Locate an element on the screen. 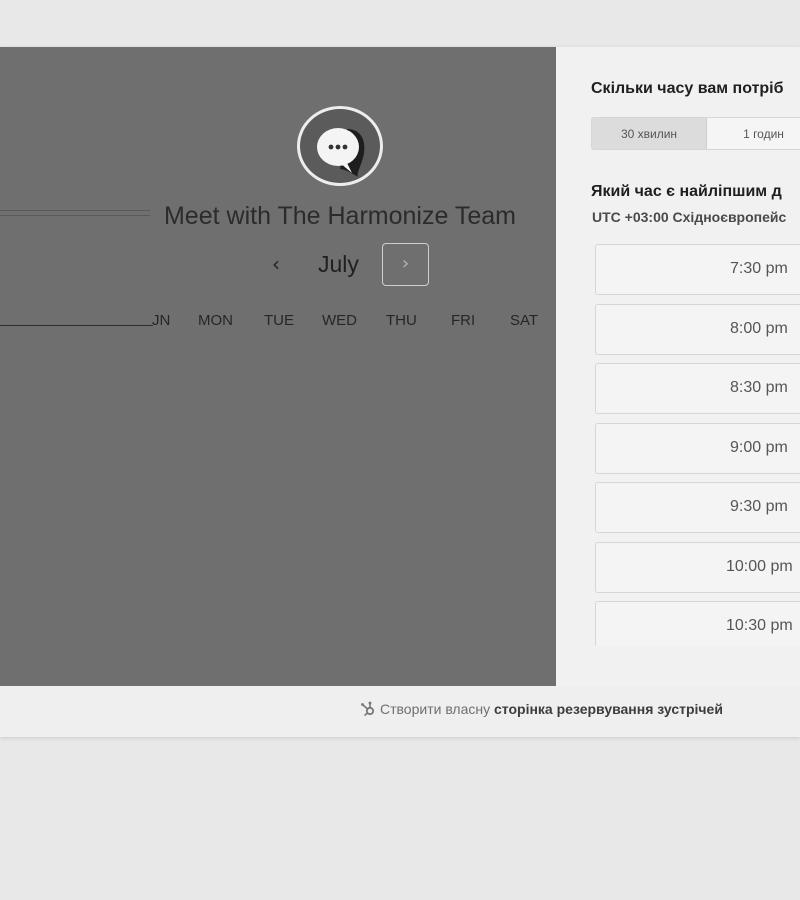  weekday-tue: TUE is located at coordinates (279, 320).